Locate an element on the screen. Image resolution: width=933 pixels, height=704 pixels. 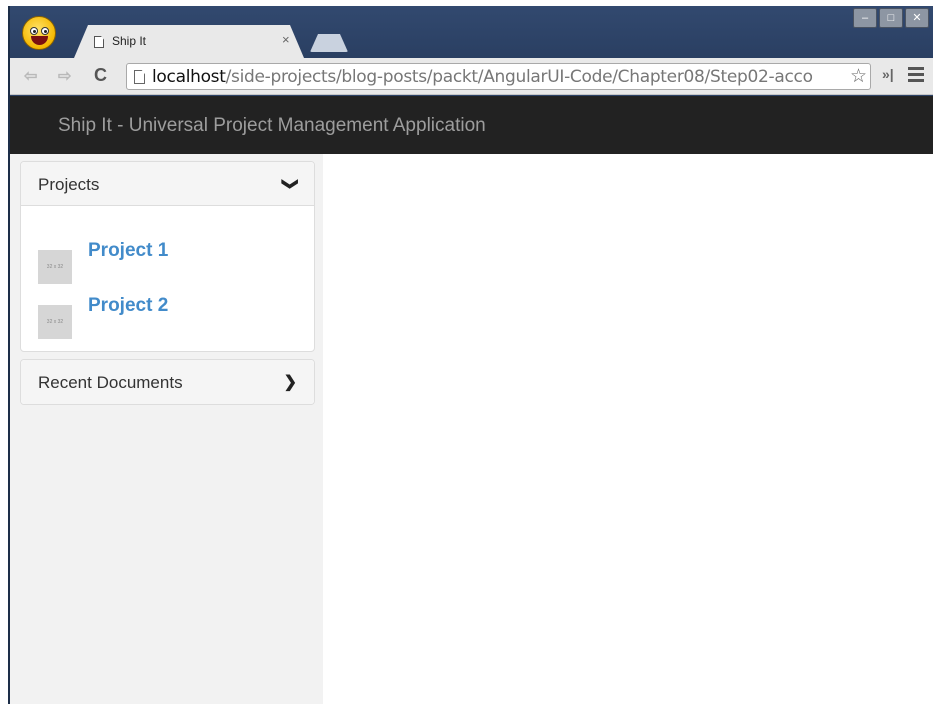
chevron-down-icon: ❯ is located at coordinates (290, 183).